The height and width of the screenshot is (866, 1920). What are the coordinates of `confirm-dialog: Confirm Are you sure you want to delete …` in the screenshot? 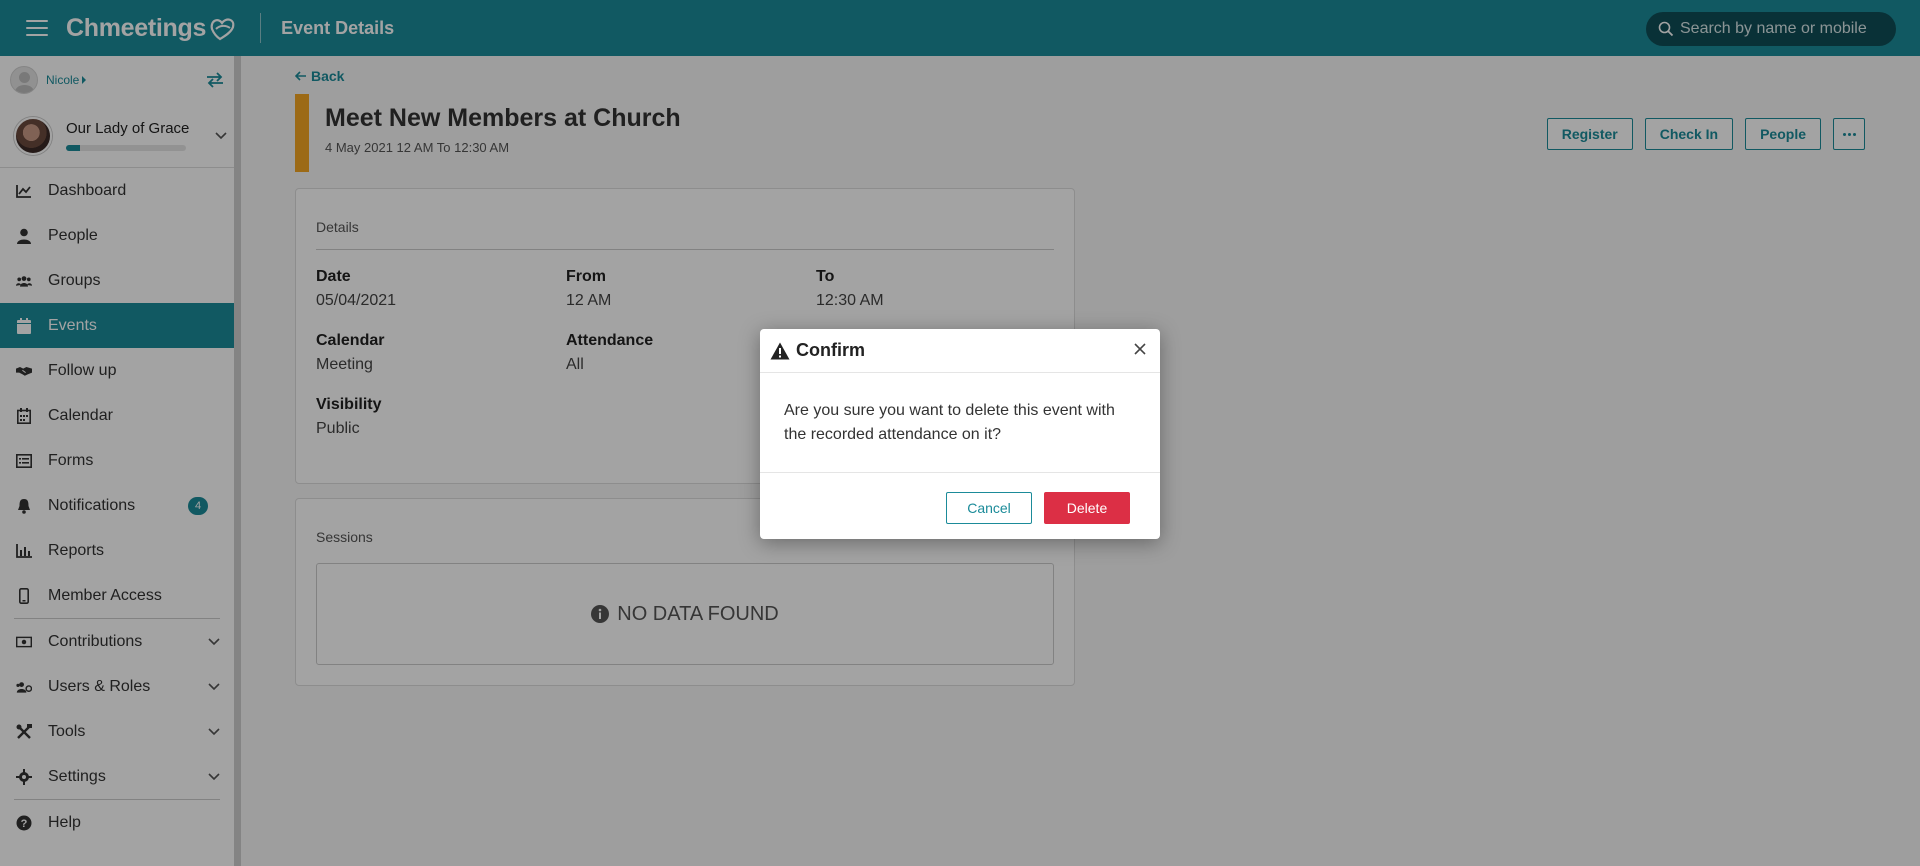 It's located at (960, 434).